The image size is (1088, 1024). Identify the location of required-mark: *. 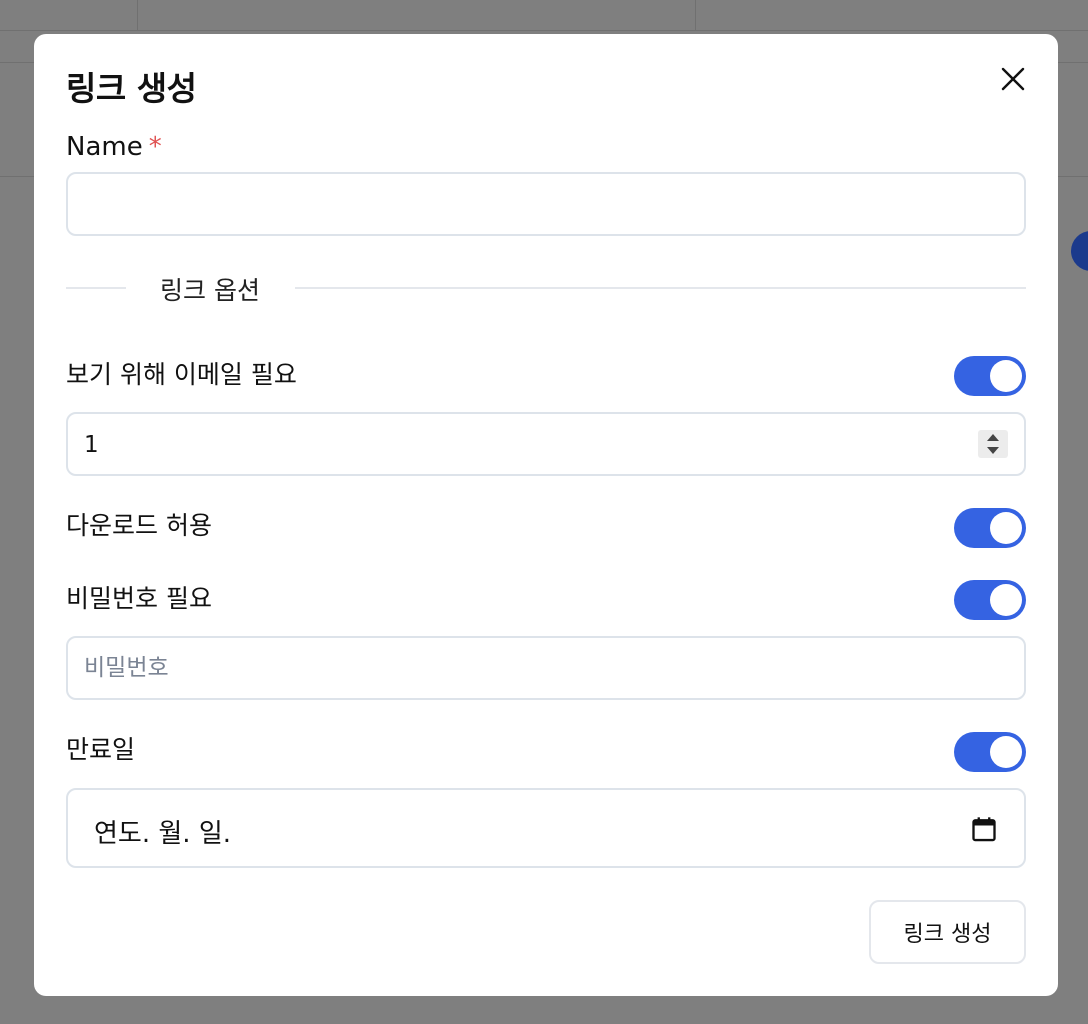
(155, 147).